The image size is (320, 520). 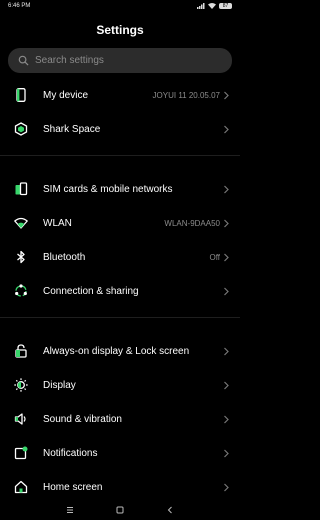 I want to click on settings-item-display: Display, so click(x=120, y=385).